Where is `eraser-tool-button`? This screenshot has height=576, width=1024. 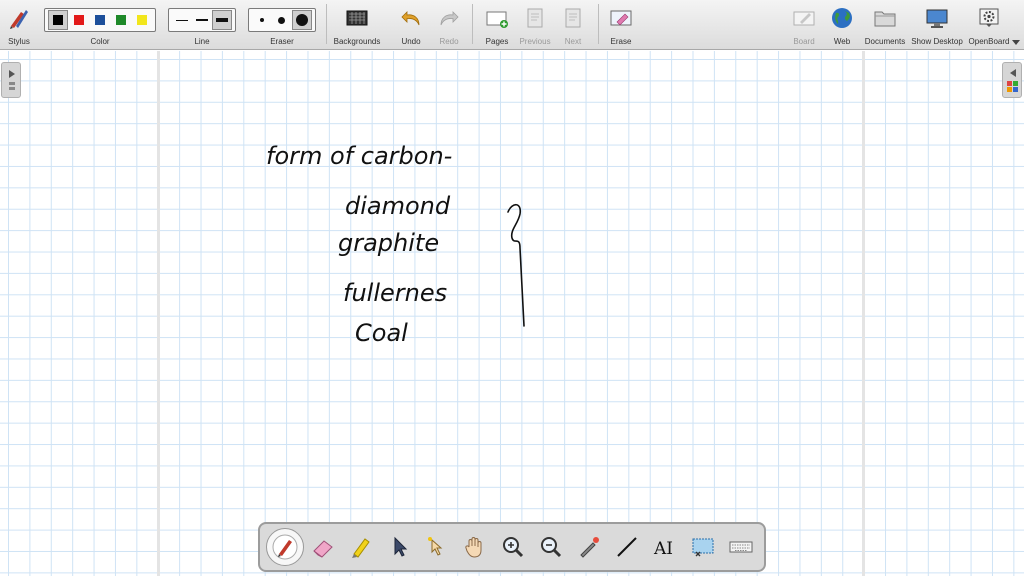
eraser-tool-button is located at coordinates (323, 547).